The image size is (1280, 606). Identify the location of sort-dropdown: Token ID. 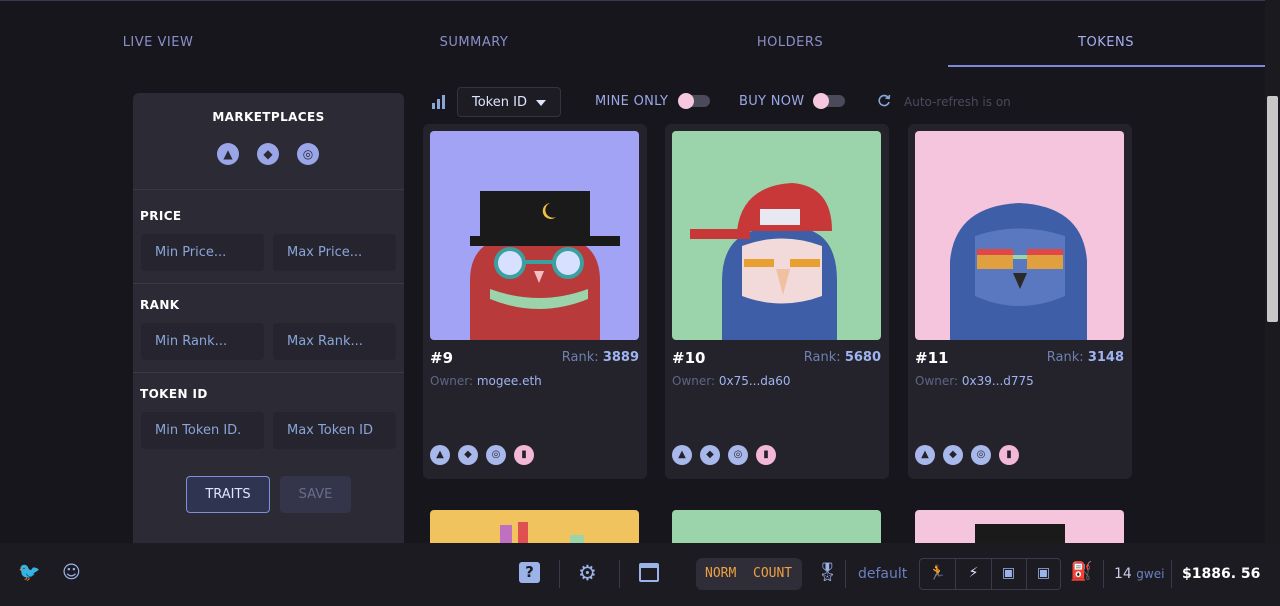
(509, 102).